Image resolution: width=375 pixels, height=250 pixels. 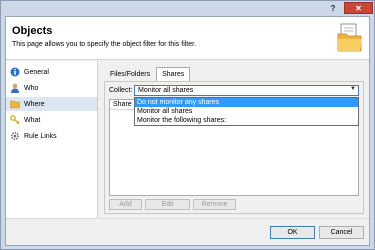 What do you see at coordinates (15, 104) in the screenshot?
I see `folder-icon` at bounding box center [15, 104].